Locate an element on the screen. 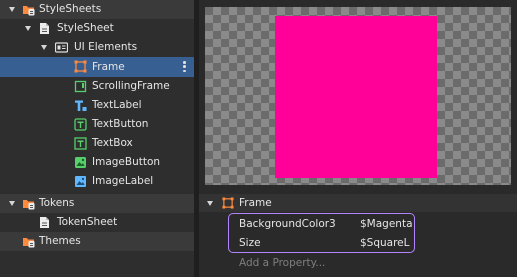 The image size is (517, 277). tree-item-label: ImageButton is located at coordinates (126, 162).